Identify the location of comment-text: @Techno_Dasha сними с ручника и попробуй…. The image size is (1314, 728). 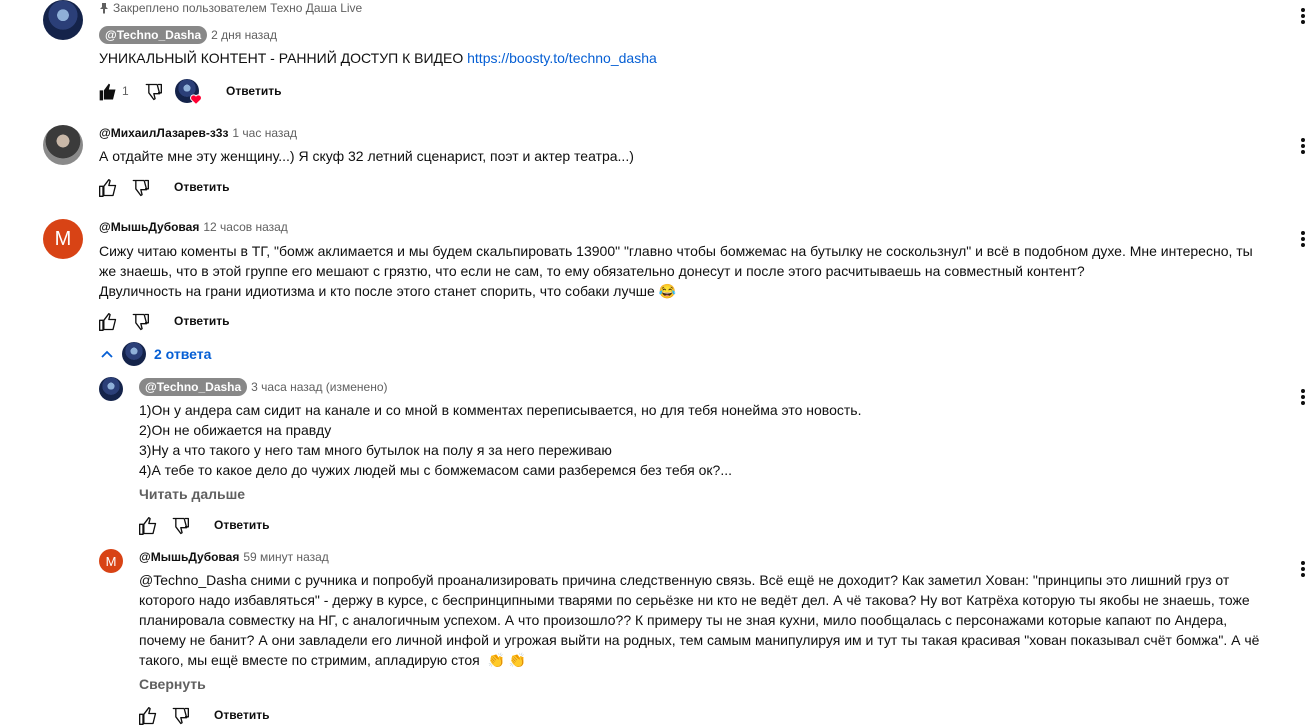
(699, 620).